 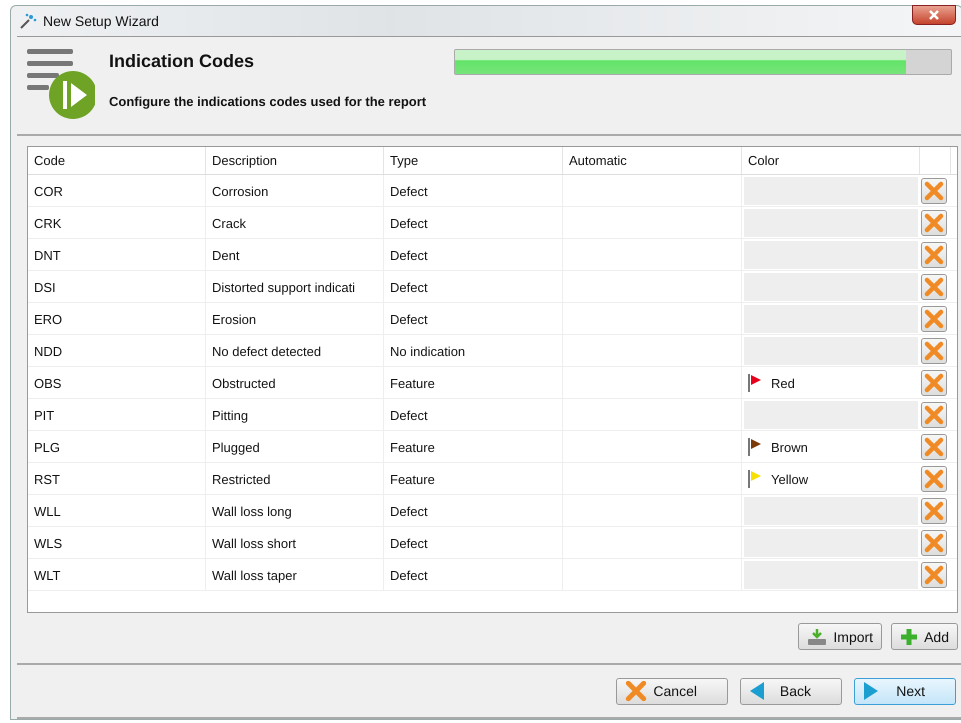 I want to click on table-cell: Restricted, so click(x=295, y=479).